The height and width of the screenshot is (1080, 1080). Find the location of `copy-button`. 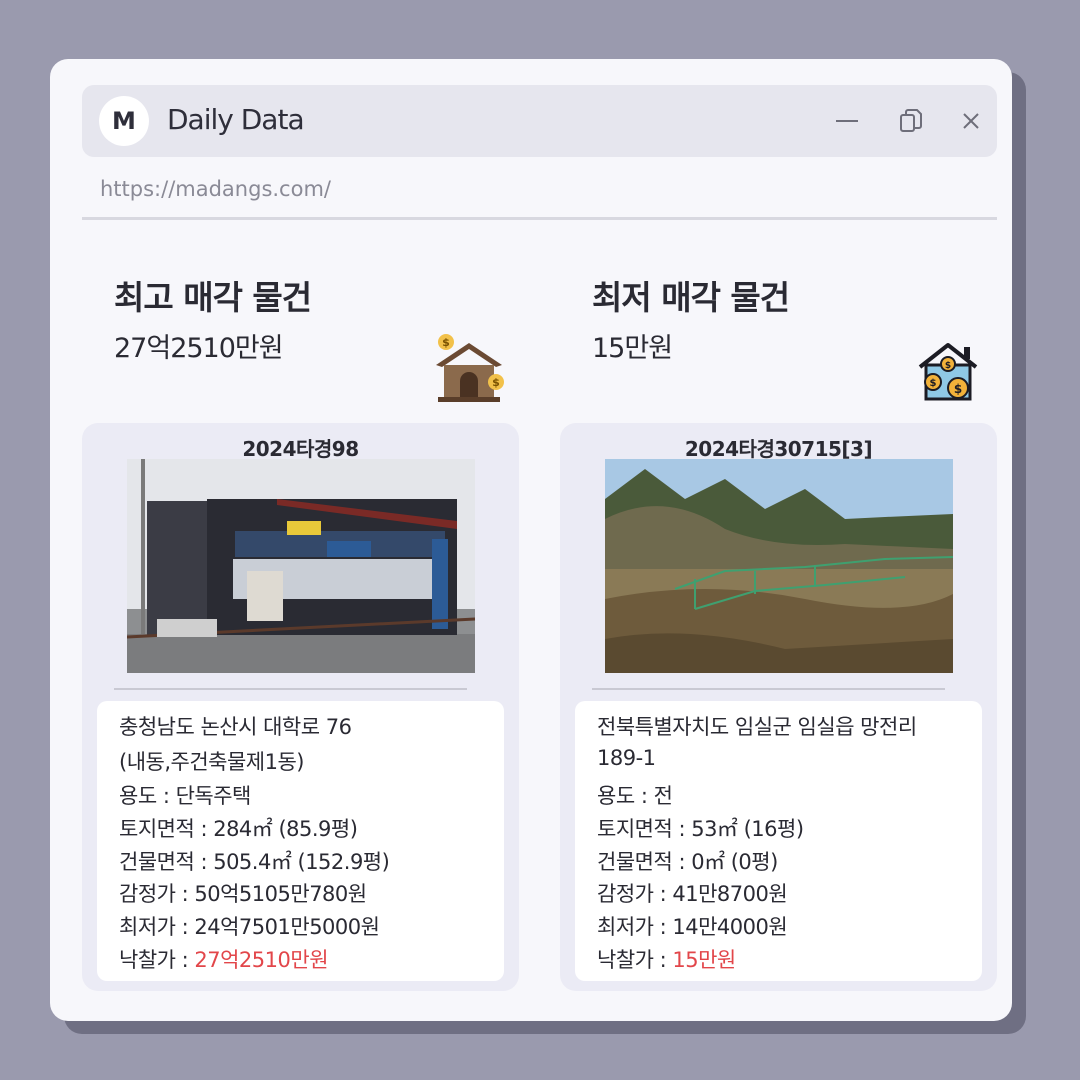

copy-button is located at coordinates (911, 121).